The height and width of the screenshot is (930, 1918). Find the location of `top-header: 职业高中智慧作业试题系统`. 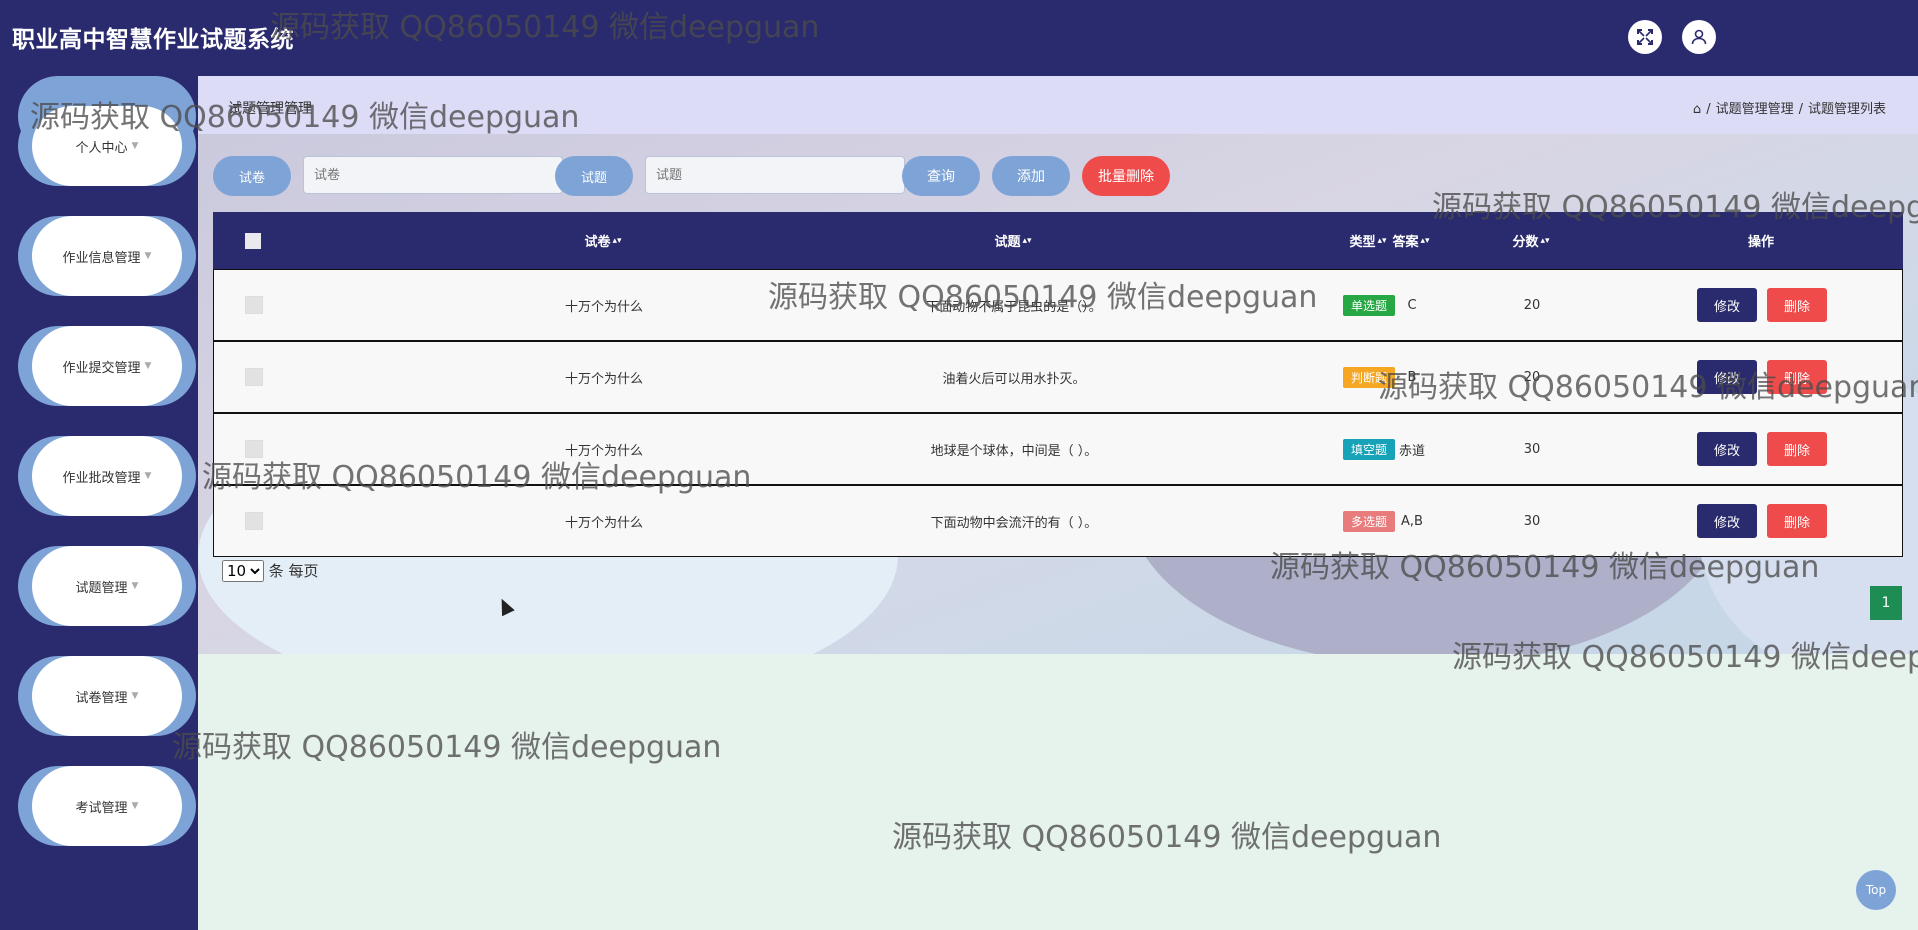

top-header: 职业高中智慧作业试题系统 is located at coordinates (959, 38).